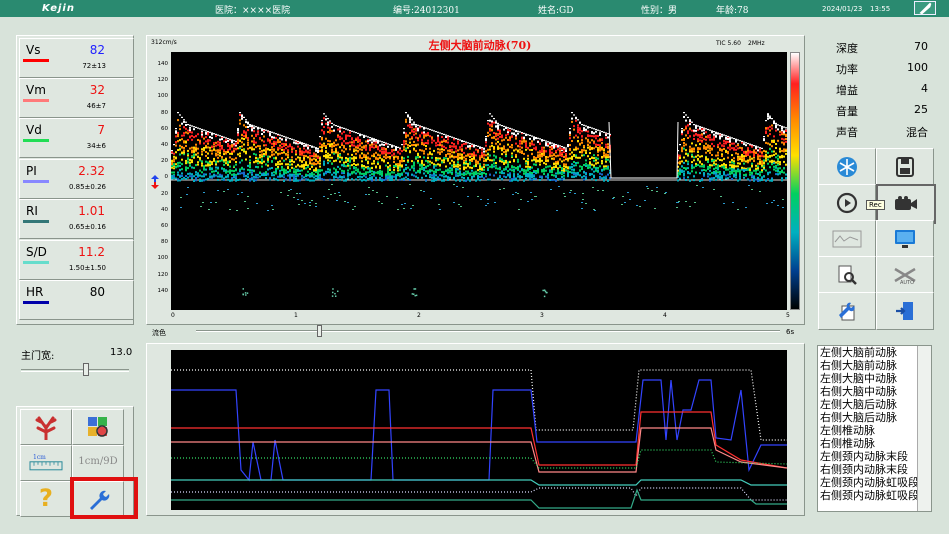  I want to click on search-button, so click(847, 275).